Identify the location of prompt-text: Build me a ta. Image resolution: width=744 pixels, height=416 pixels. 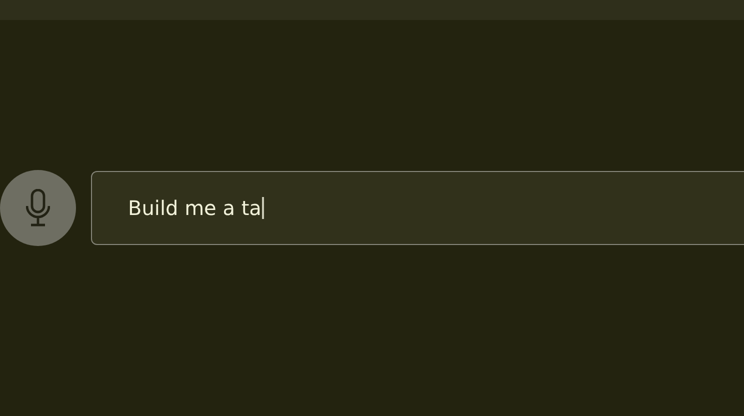
(195, 208).